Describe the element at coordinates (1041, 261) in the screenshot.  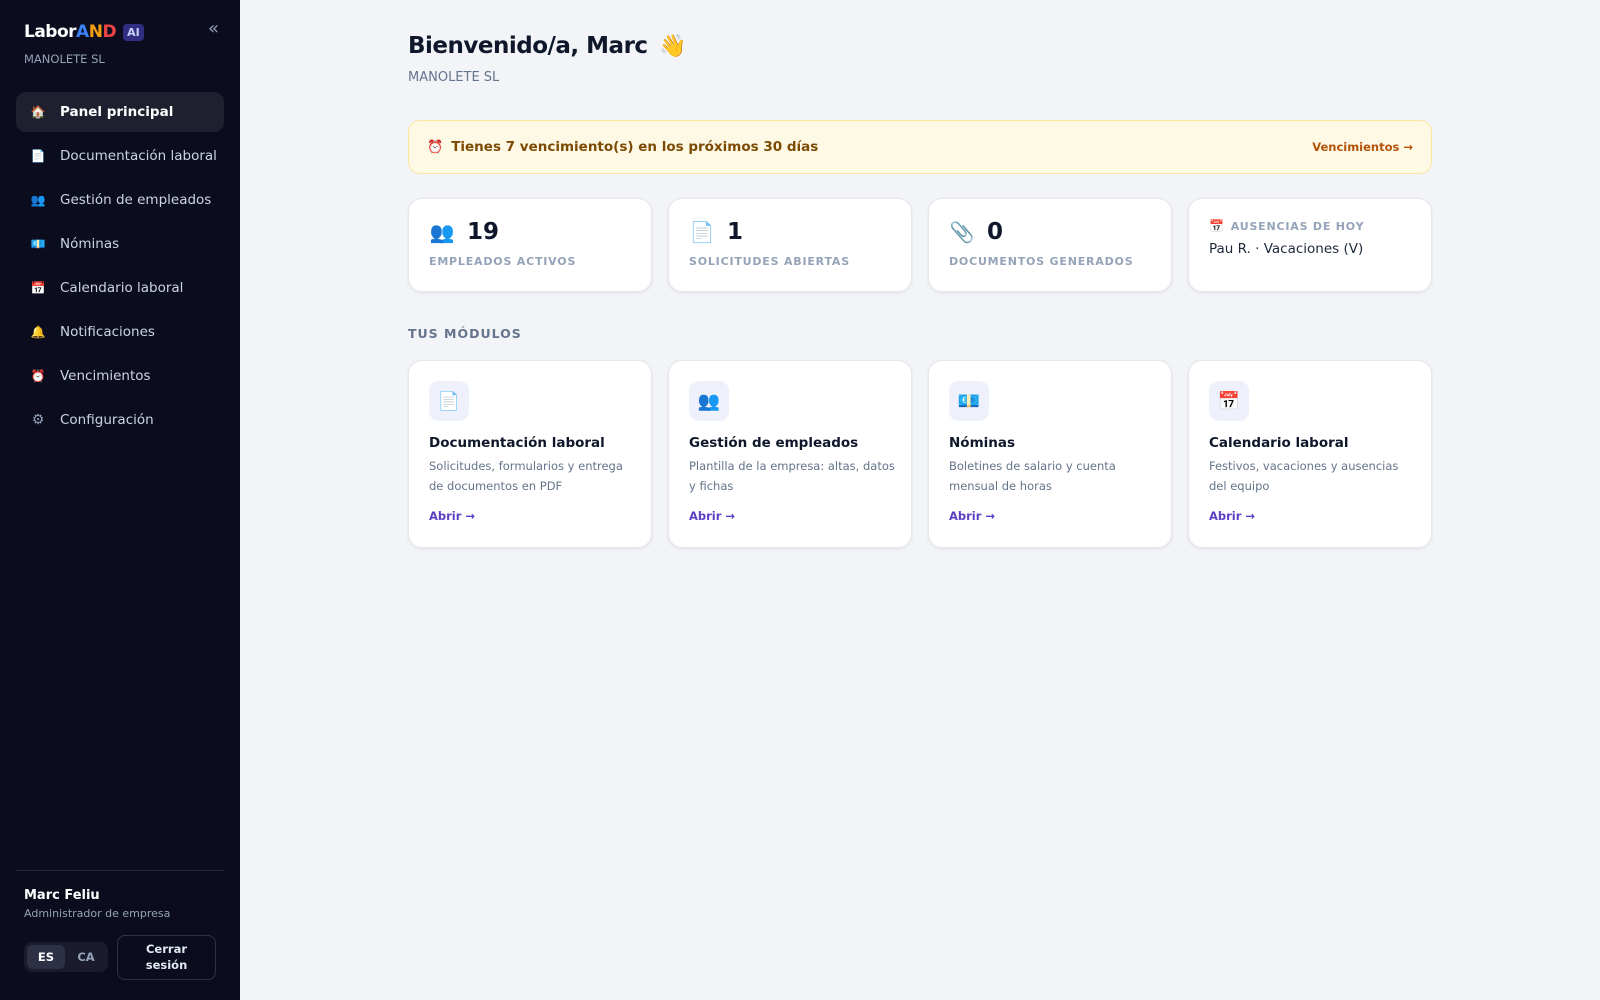
I see `stat-label: DOCUMENTOS GENERADOS` at that location.